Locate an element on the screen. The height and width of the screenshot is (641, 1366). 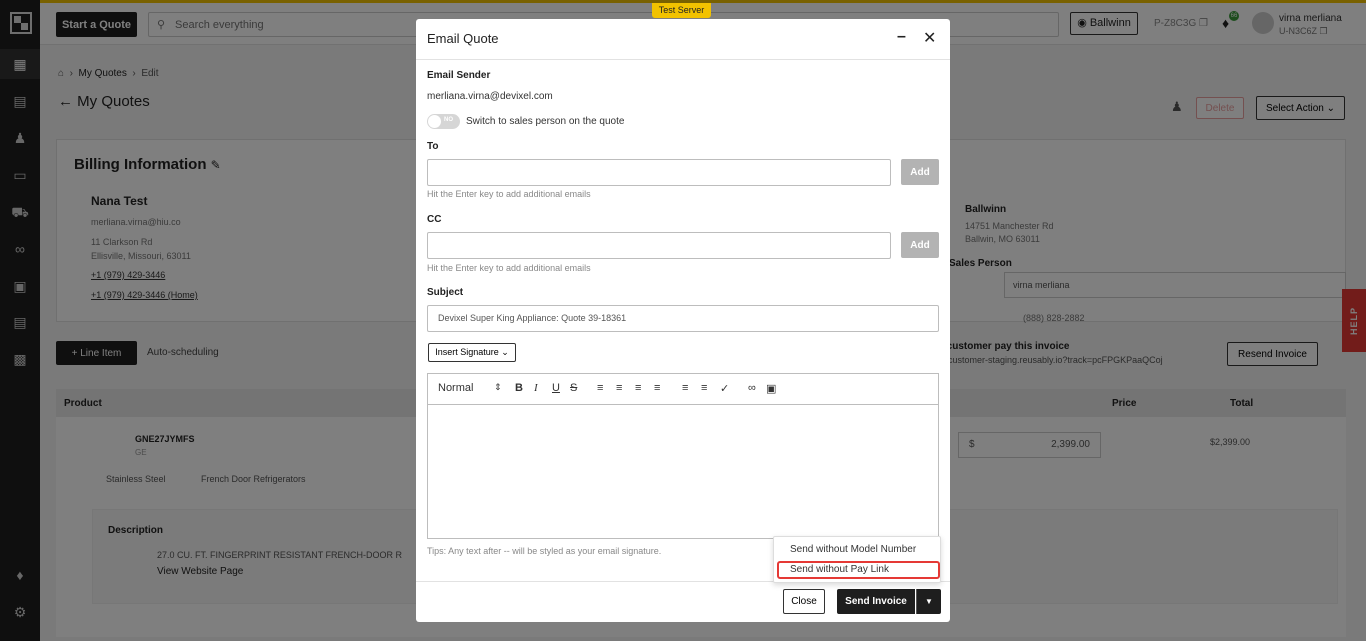
cc-add-button: Add is located at coordinates (920, 245).